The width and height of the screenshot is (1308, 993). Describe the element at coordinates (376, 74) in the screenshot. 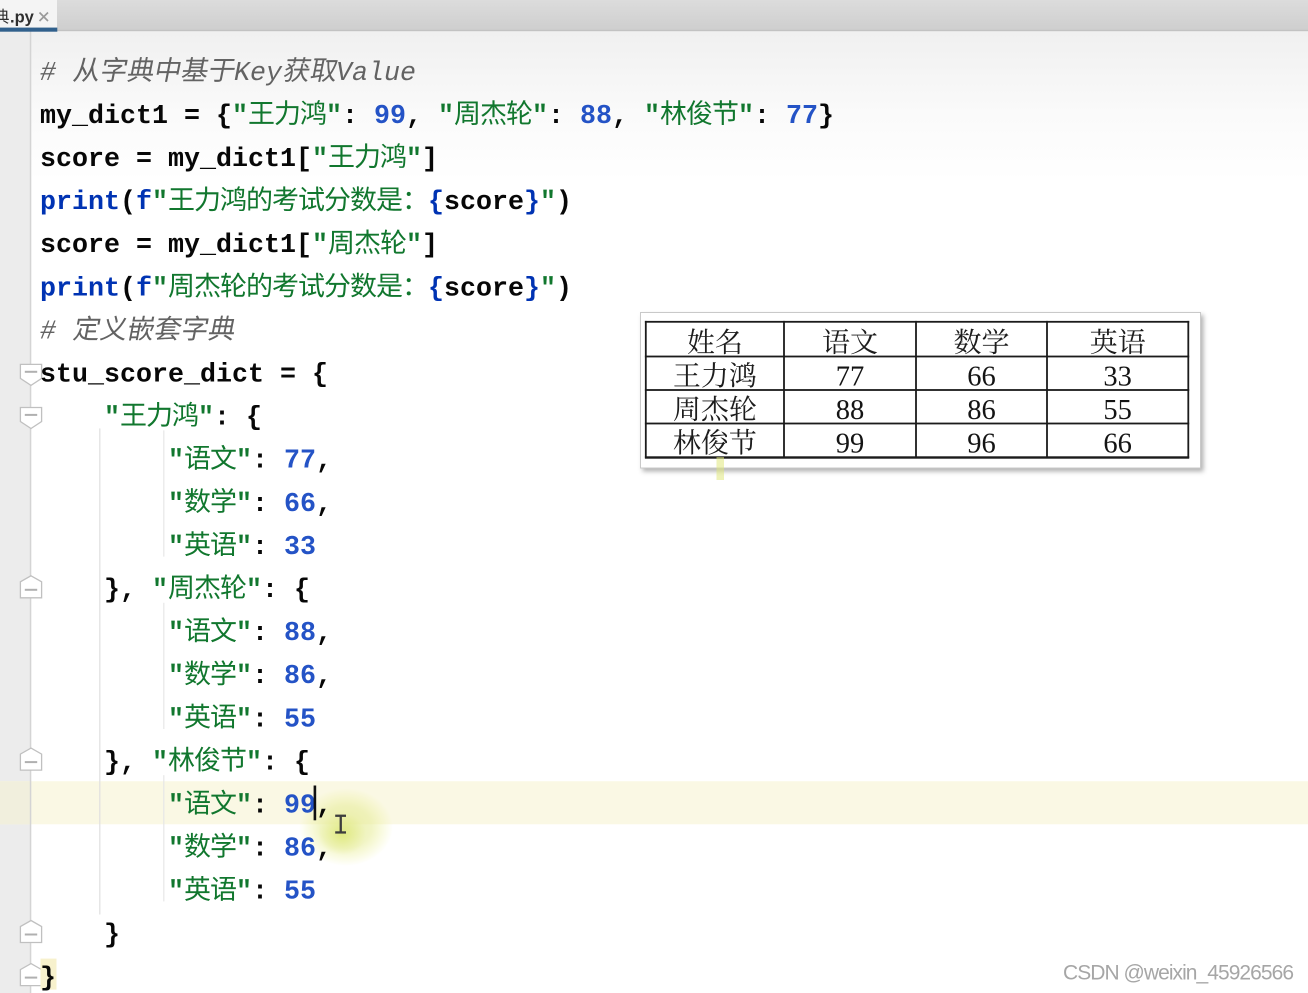

I see `svg-text: Value` at that location.